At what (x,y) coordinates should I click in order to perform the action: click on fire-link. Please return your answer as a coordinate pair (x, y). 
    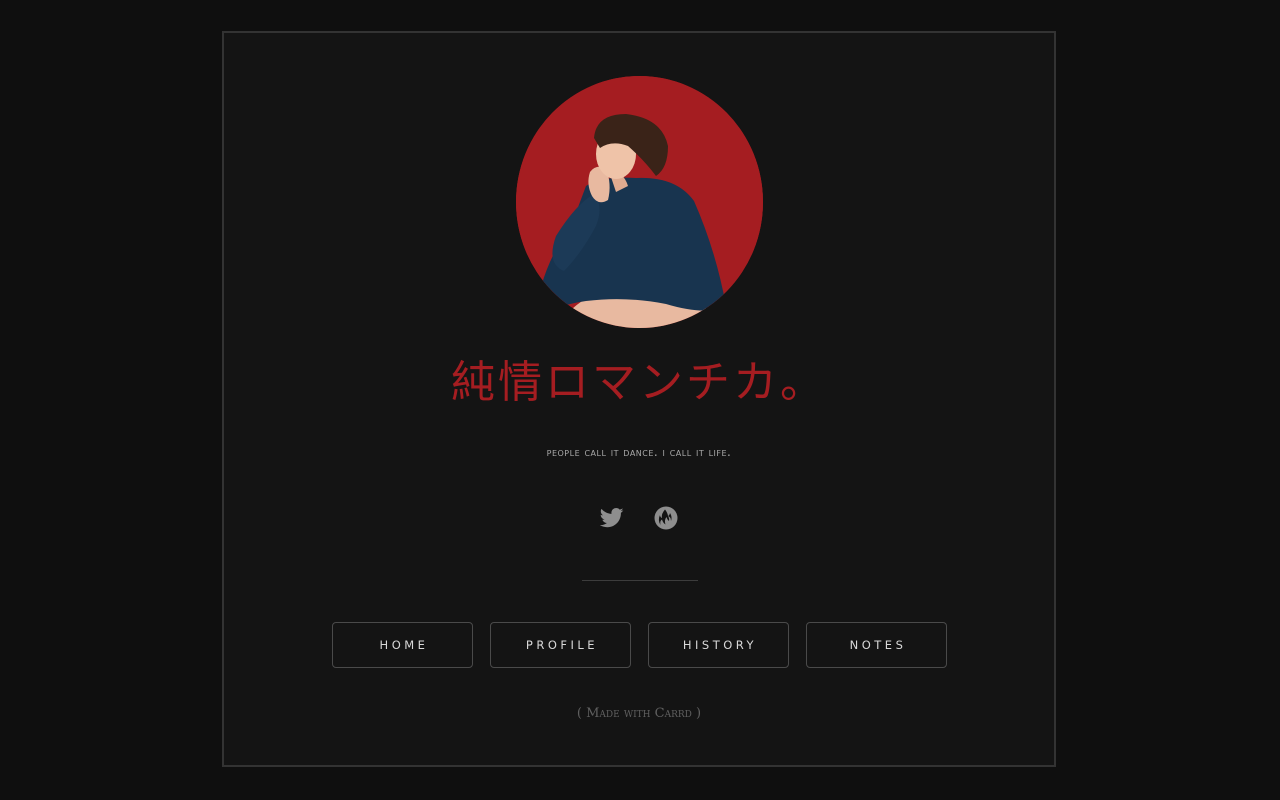
    Looking at the image, I should click on (666, 518).